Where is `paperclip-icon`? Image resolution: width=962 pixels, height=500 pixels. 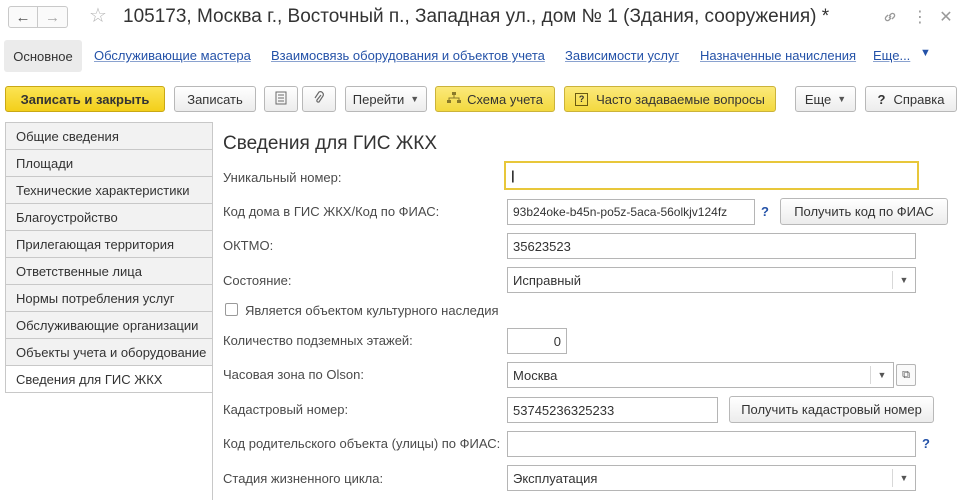 paperclip-icon is located at coordinates (319, 99).